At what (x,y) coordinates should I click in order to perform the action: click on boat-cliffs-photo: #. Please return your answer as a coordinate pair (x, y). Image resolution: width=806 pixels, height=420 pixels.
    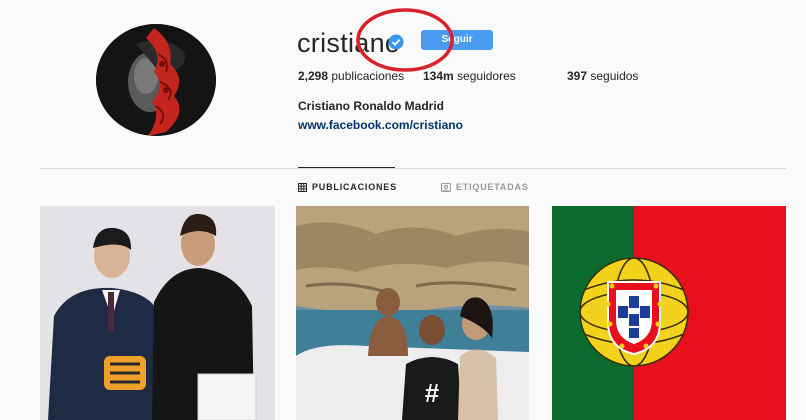
    Looking at the image, I should click on (412, 313).